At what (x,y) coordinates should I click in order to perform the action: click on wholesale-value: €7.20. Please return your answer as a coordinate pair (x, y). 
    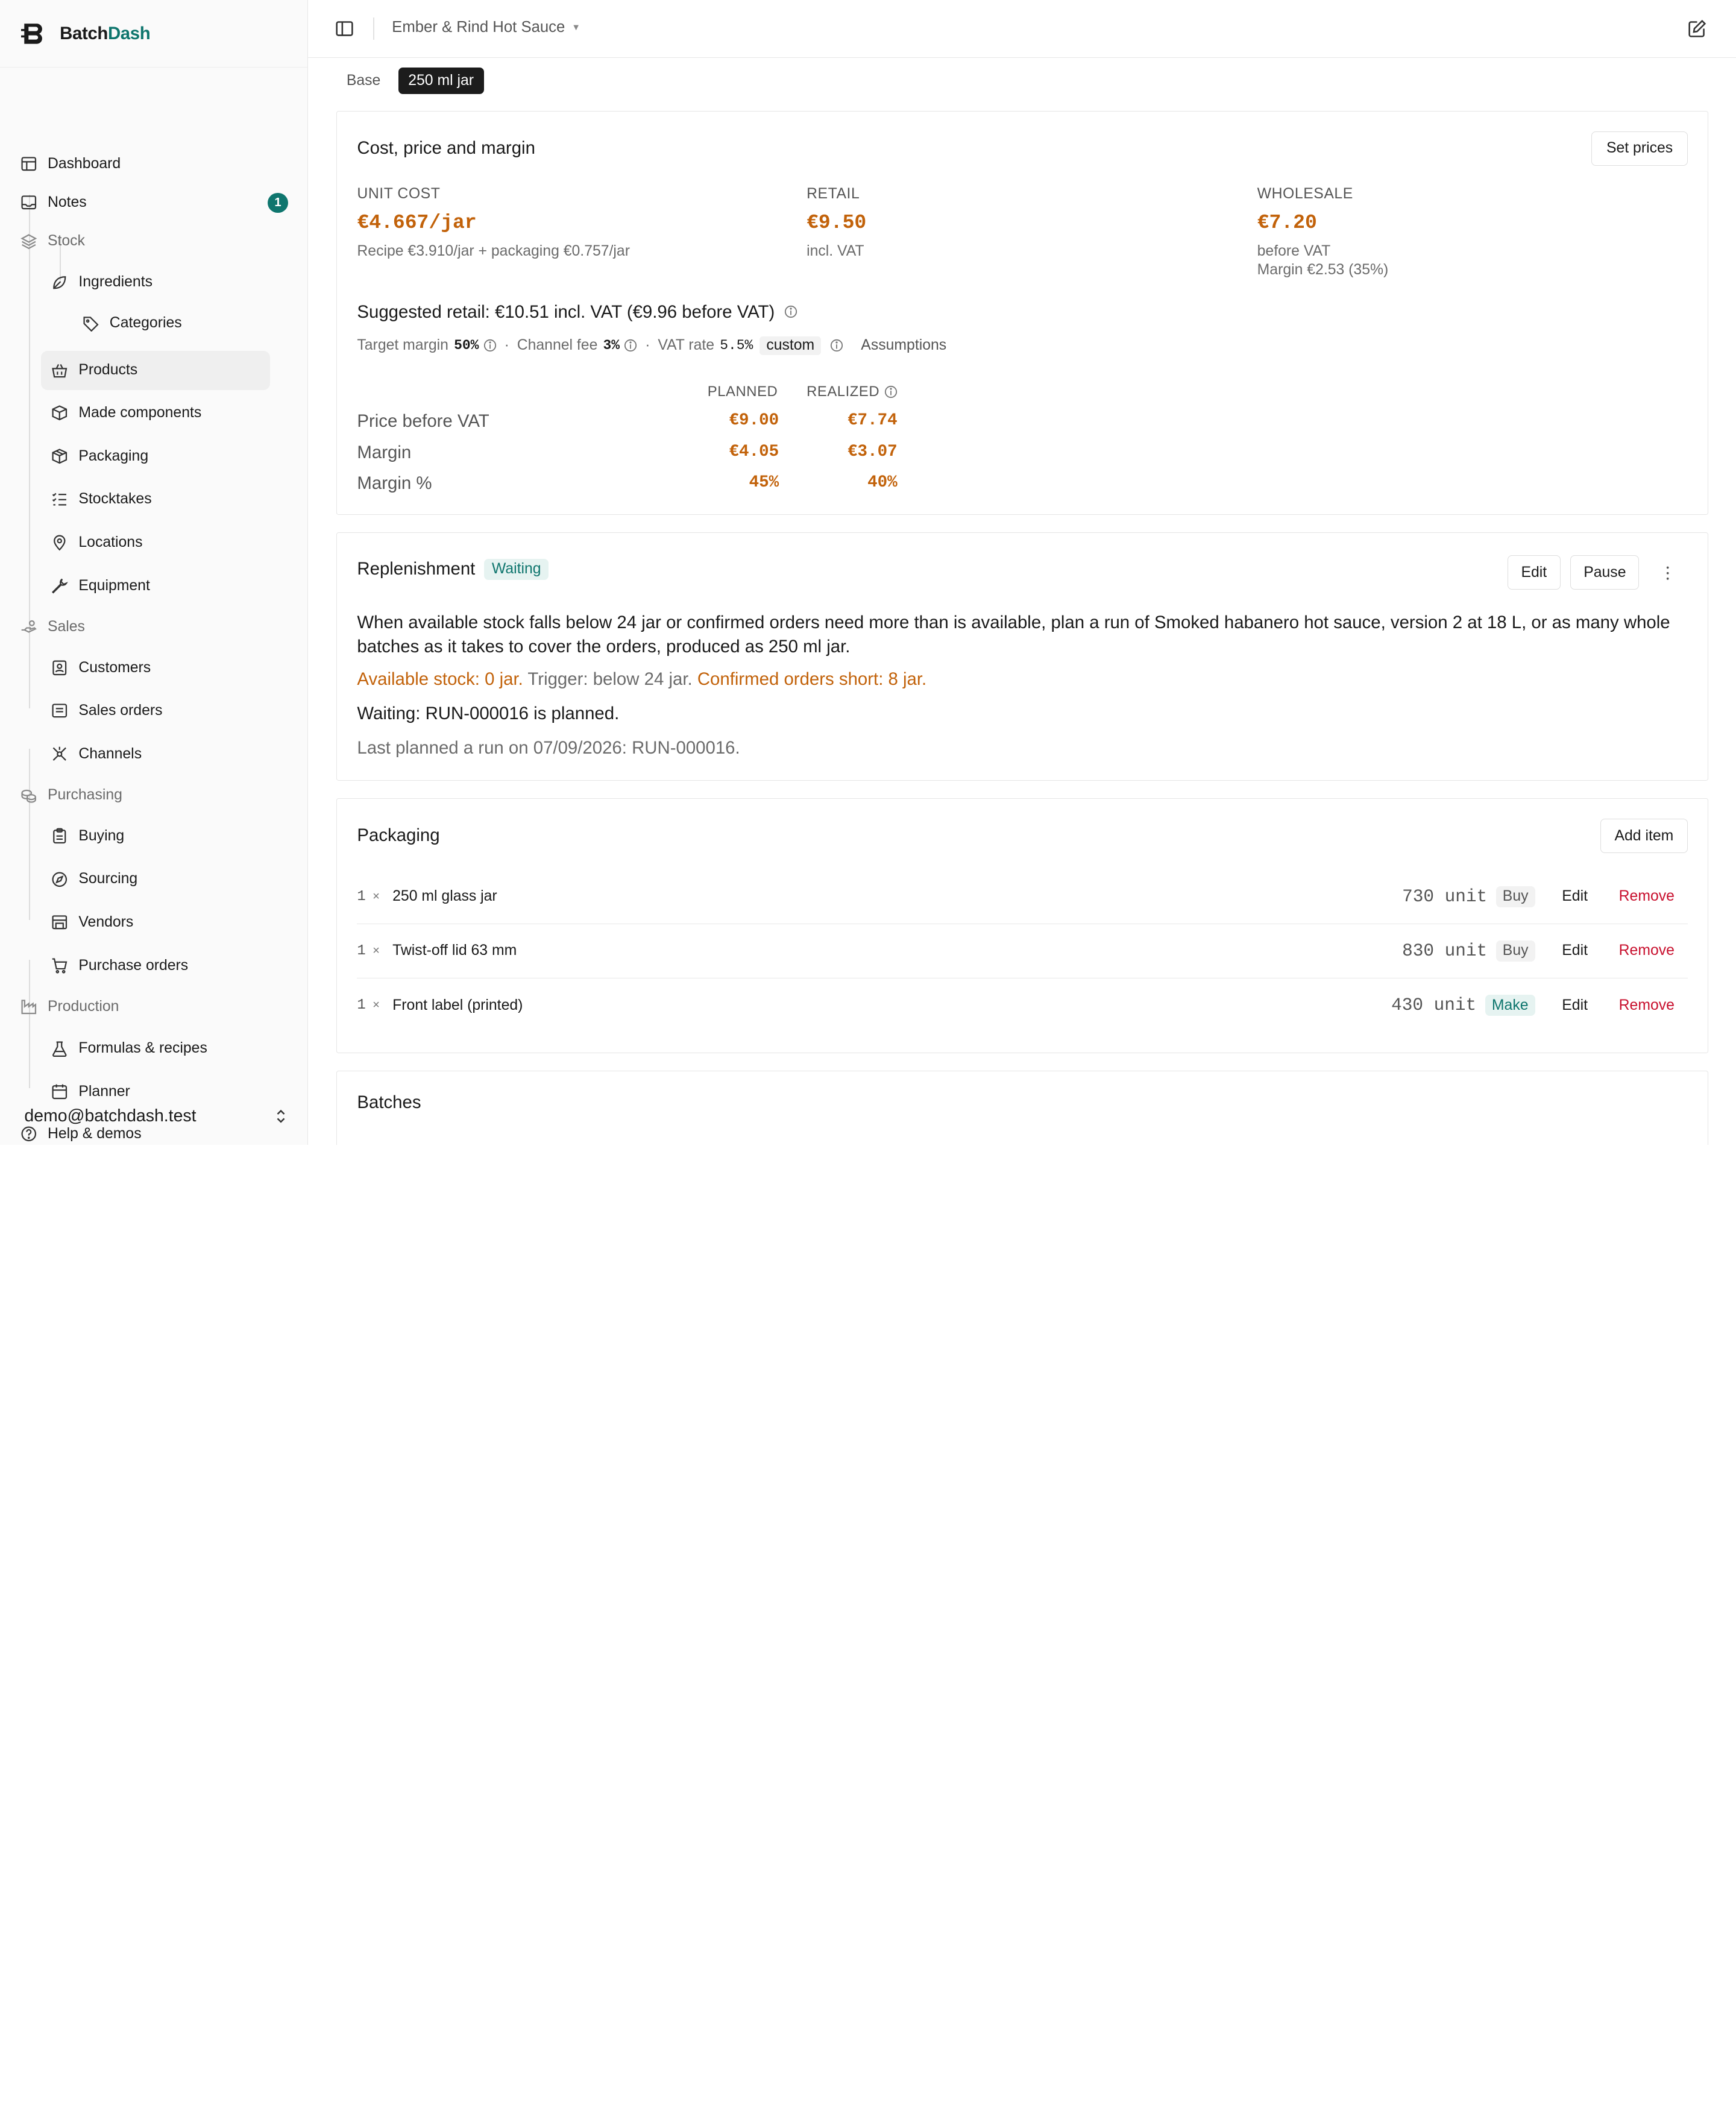
    Looking at the image, I should click on (1287, 222).